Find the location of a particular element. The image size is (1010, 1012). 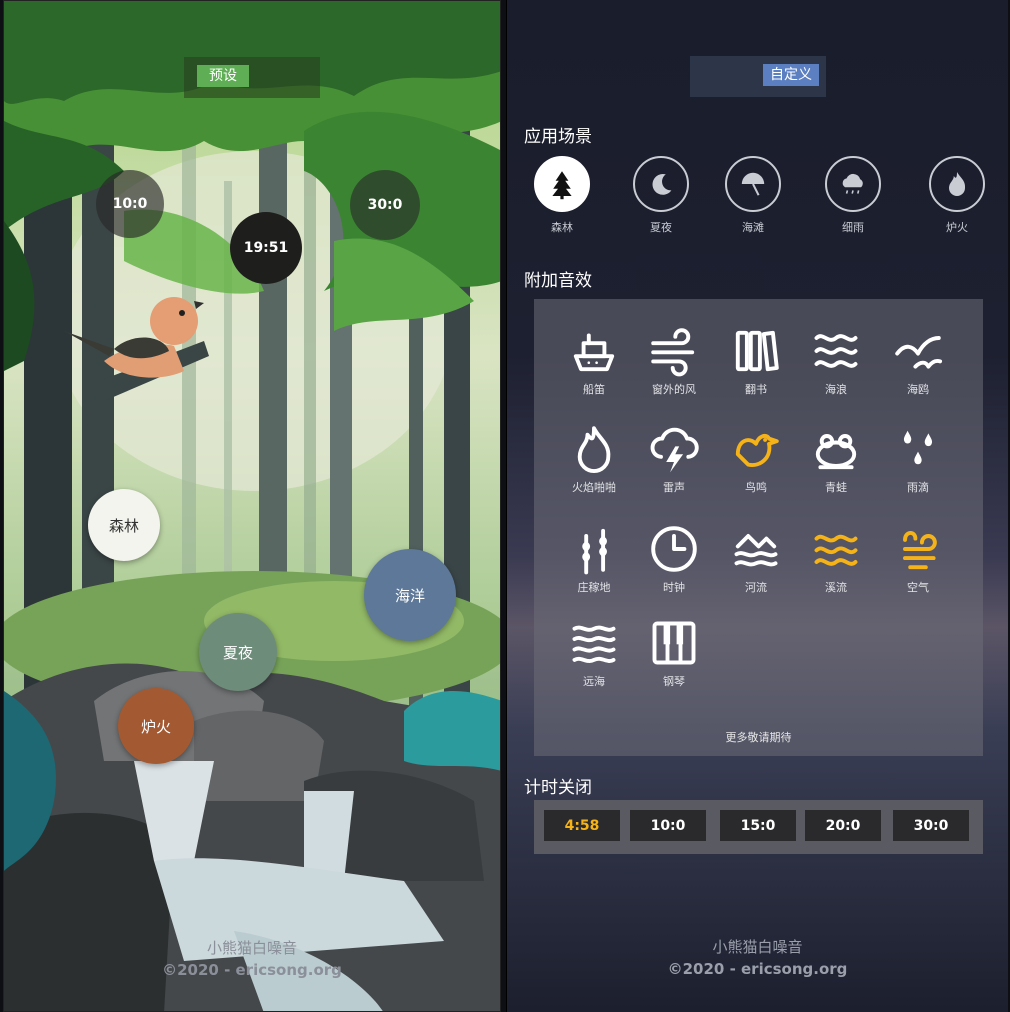

scene-option-3: 细雨 is located at coordinates (853, 195).